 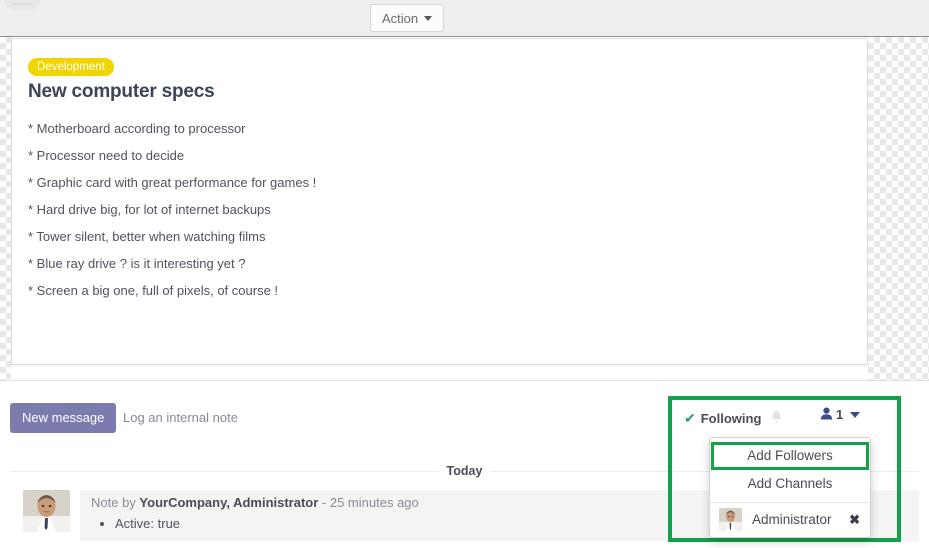 What do you see at coordinates (898, 208) in the screenshot?
I see `transparency-backdrop-right` at bounding box center [898, 208].